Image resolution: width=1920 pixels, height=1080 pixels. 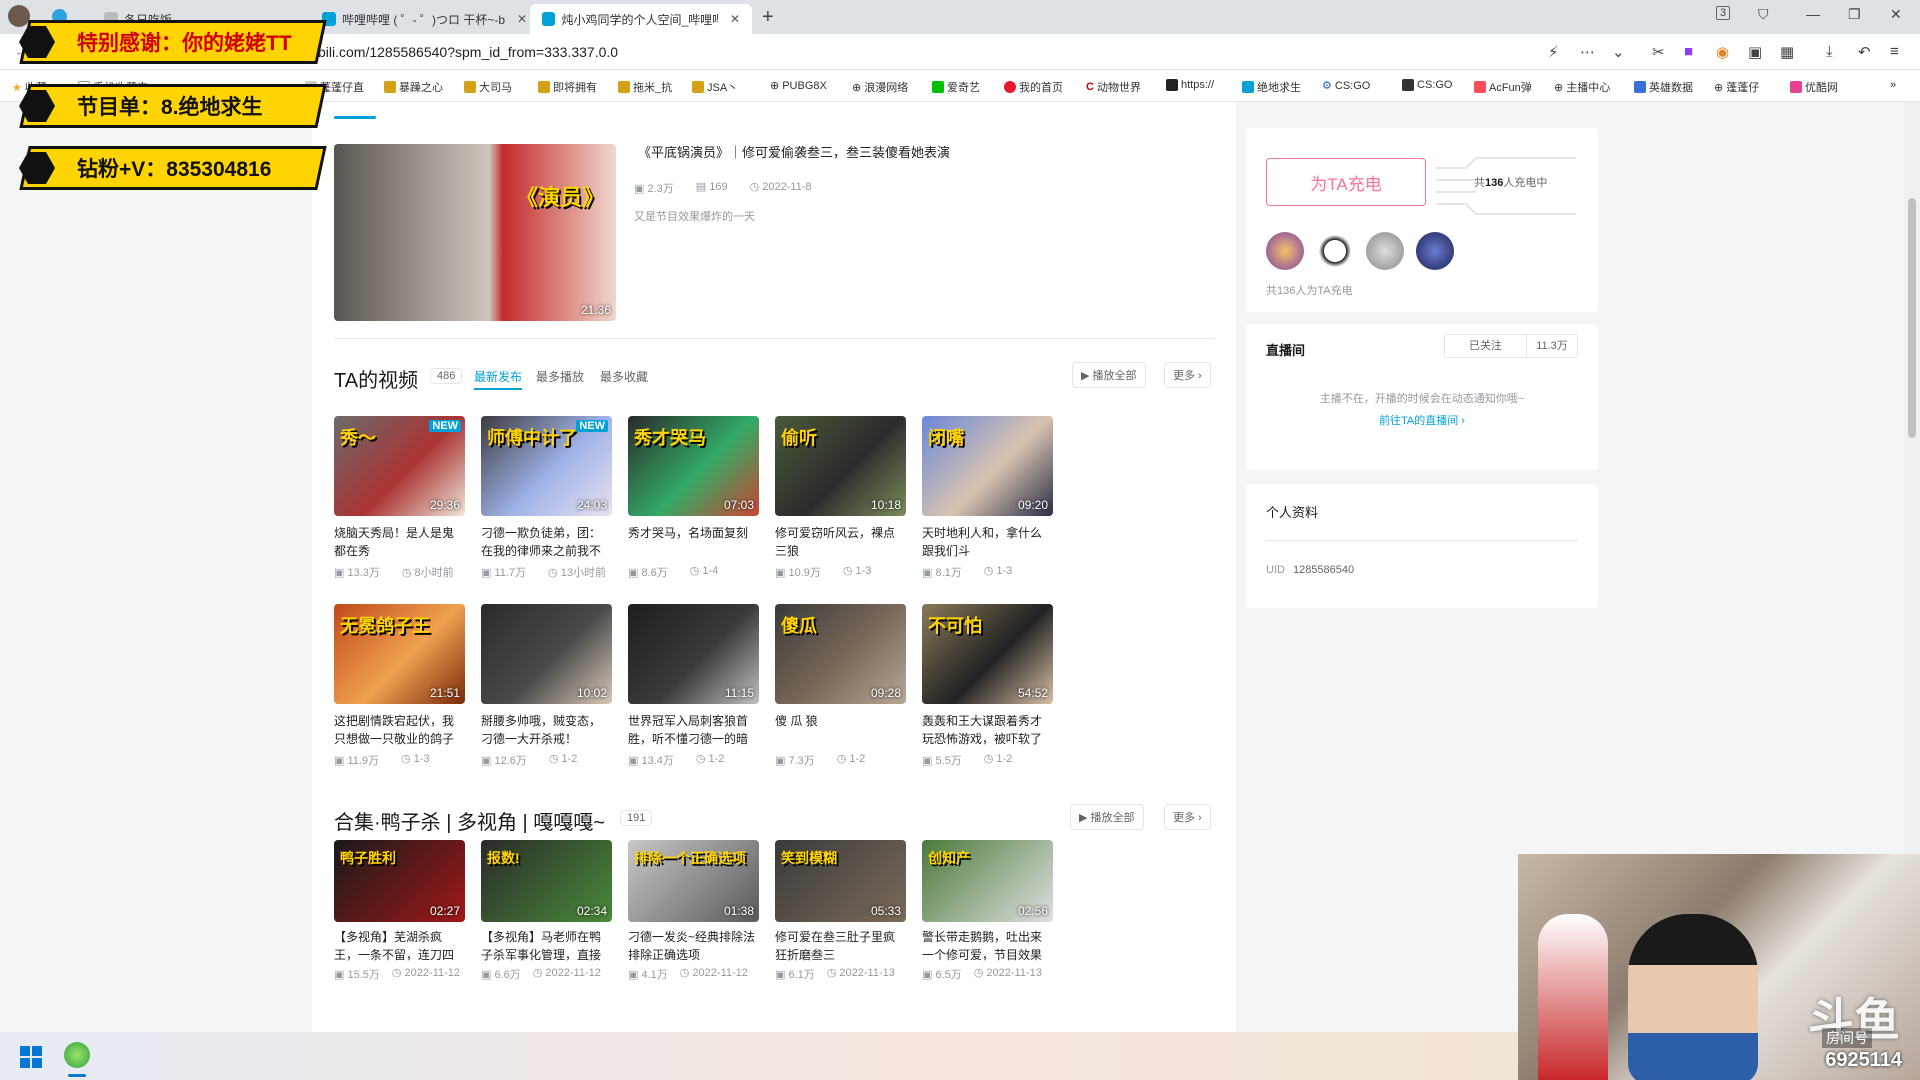 What do you see at coordinates (693, 542) in the screenshot?
I see `video-title: 秀才哭马，名场面复刻` at bounding box center [693, 542].